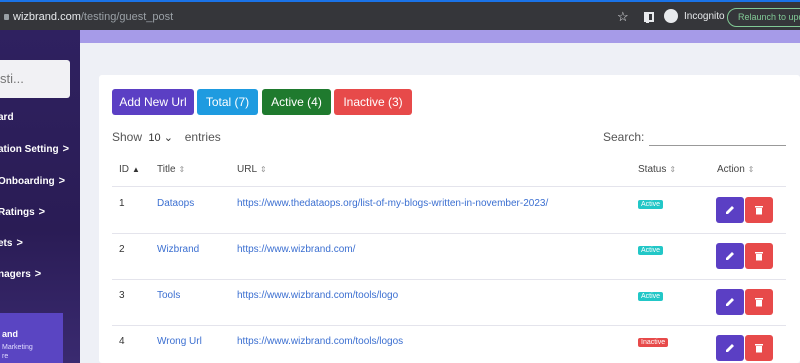  I want to click on sidebar-item-label: nagers, so click(15, 274).